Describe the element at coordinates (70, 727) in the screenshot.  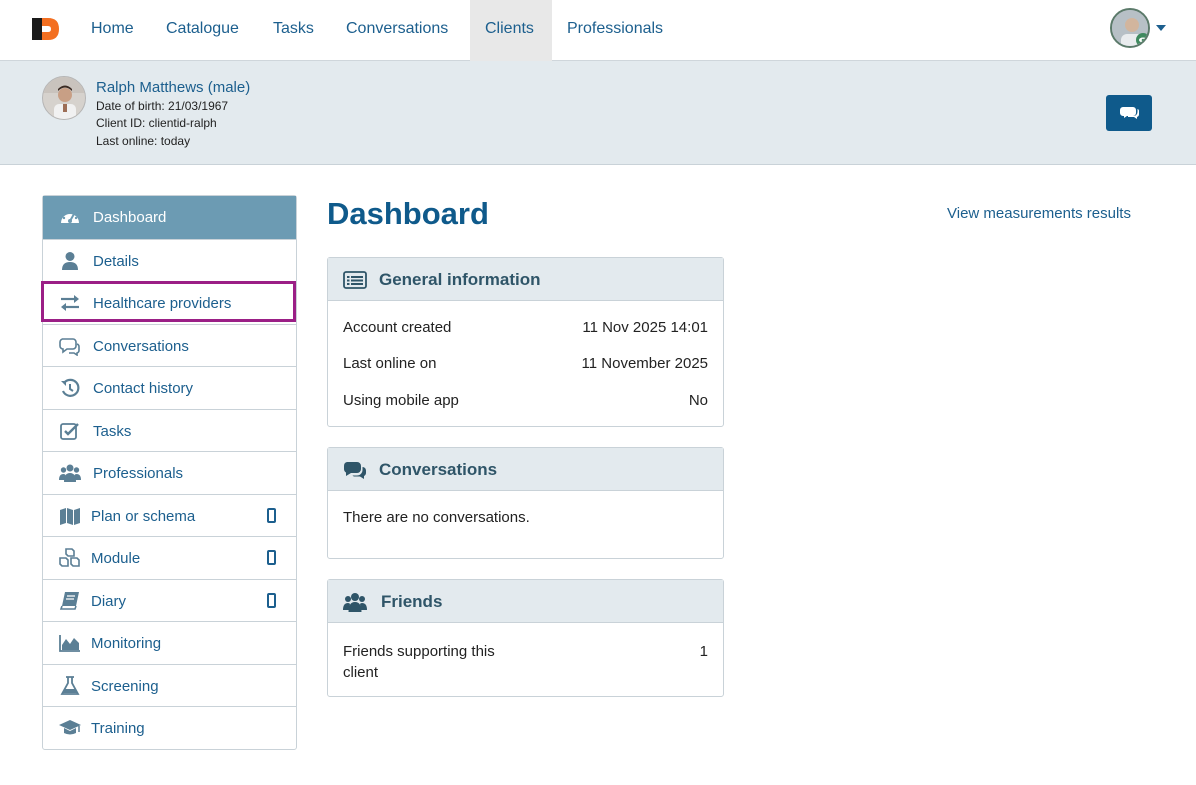
I see `graduation-cap-icon` at that location.